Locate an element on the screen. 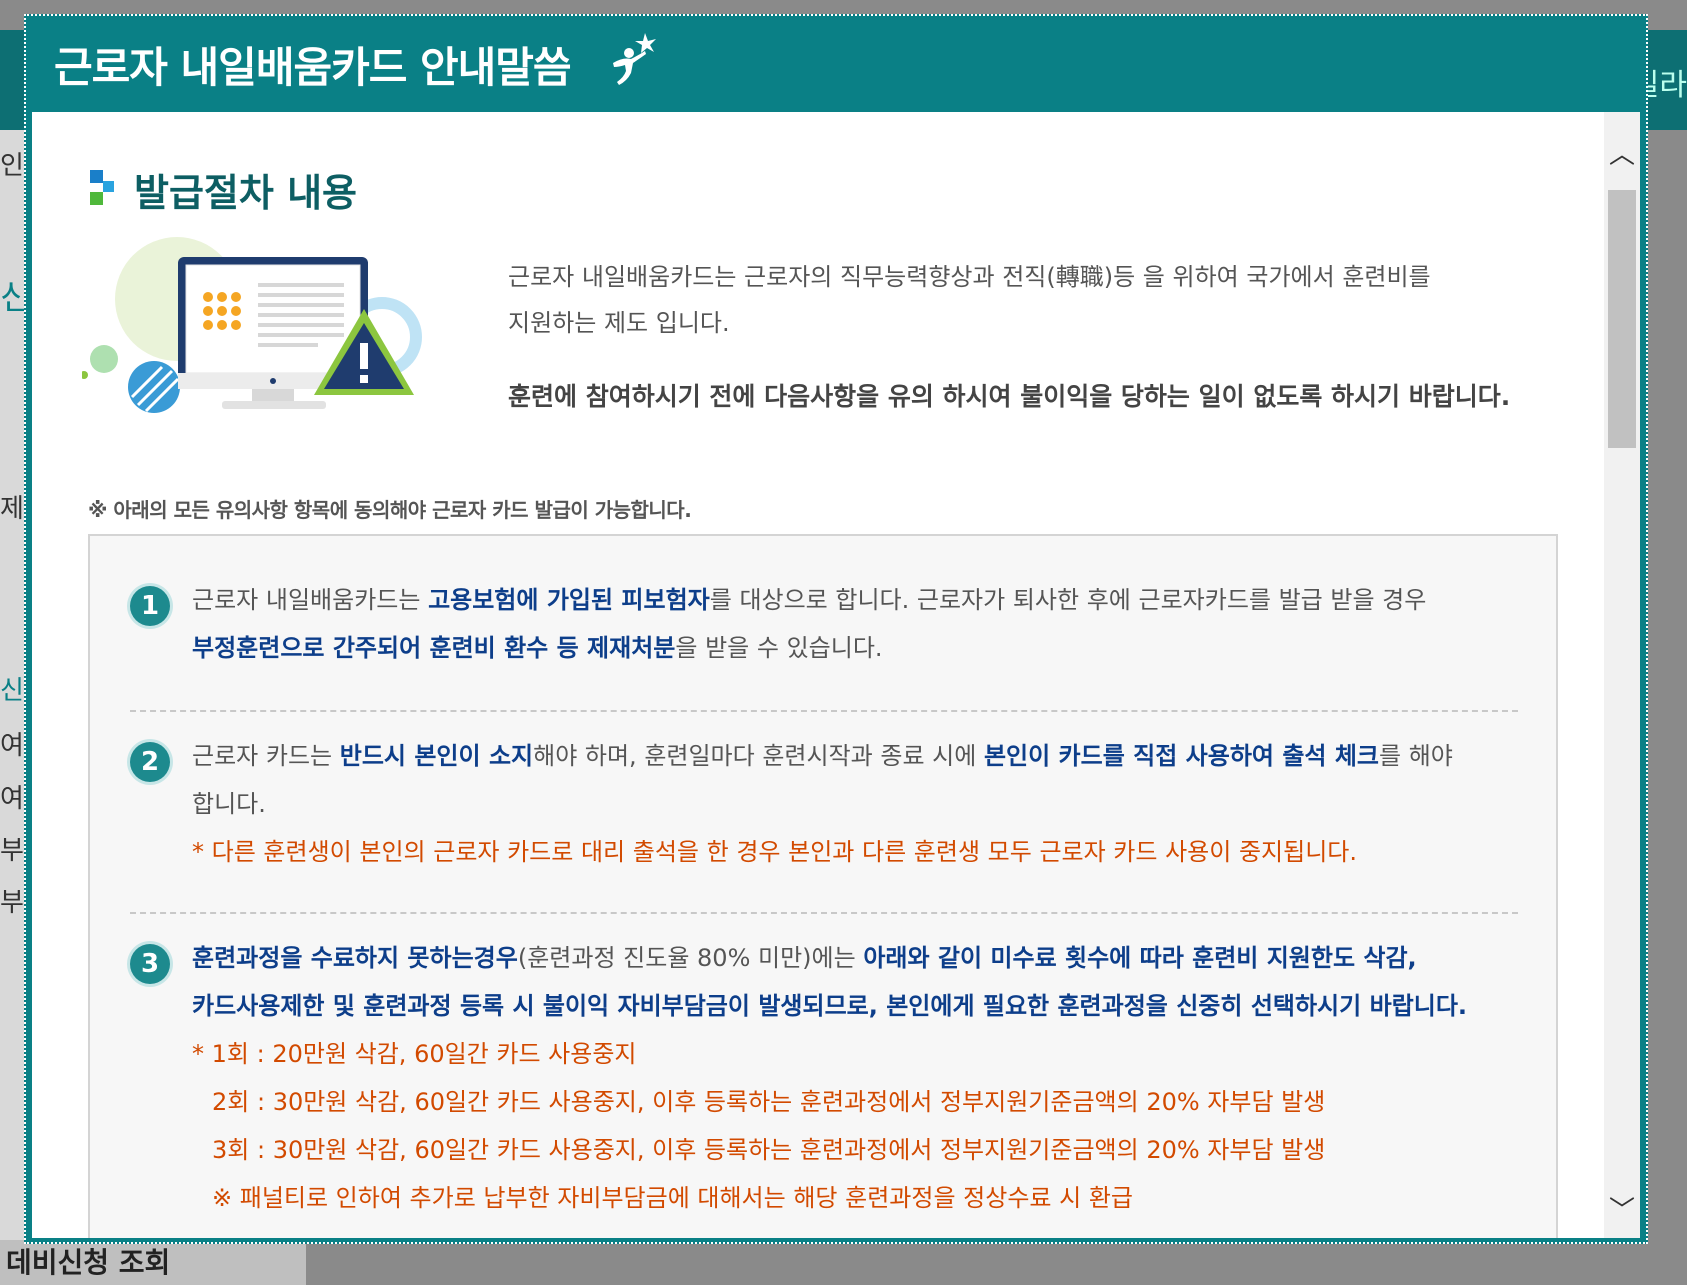  text-span: 해야 하며, 훈련일마다 훈련시작과 종료 시에 is located at coordinates (758, 756).